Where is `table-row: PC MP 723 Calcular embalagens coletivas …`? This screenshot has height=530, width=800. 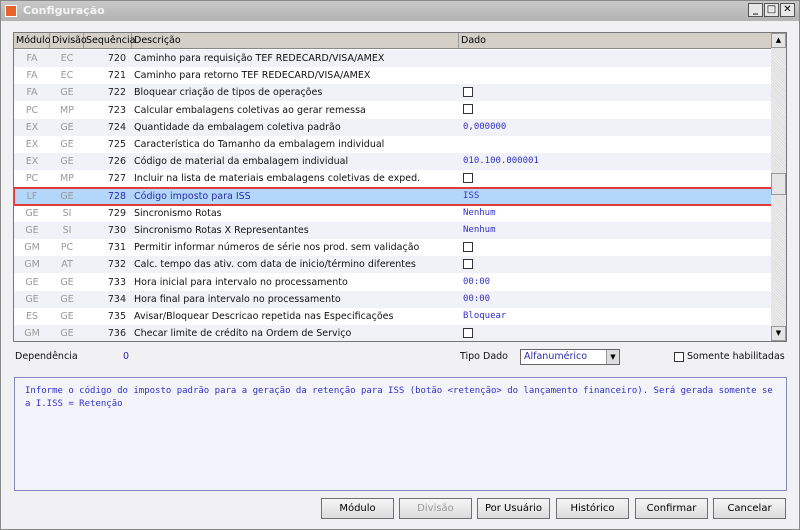
table-row: PC MP 723 Calcular embalagens coletivas … is located at coordinates (393, 110).